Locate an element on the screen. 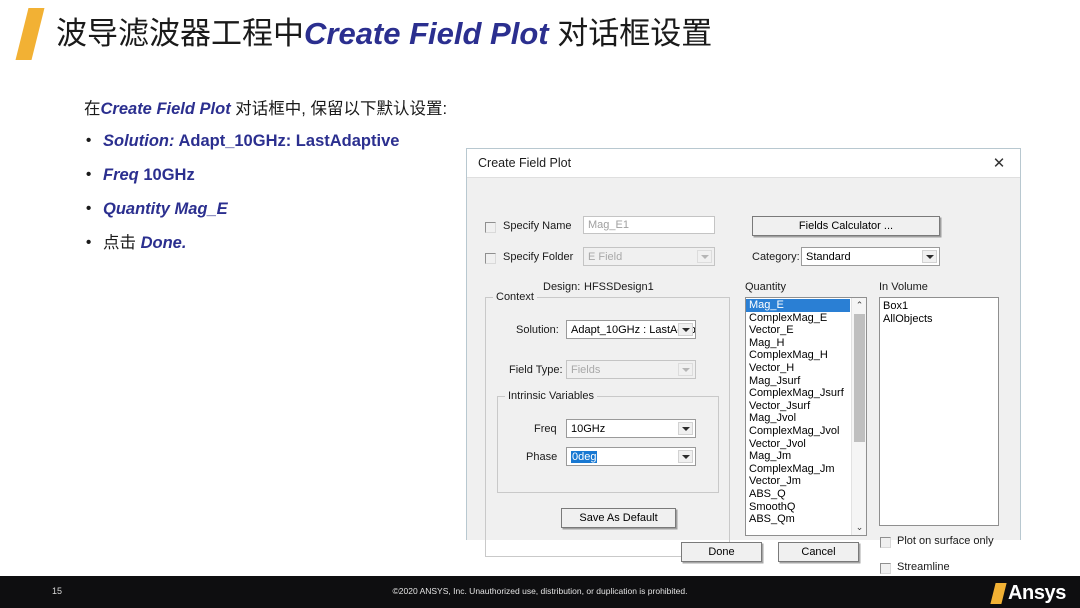 This screenshot has height=608, width=1080. specify-folder-checkbox is located at coordinates (490, 258).